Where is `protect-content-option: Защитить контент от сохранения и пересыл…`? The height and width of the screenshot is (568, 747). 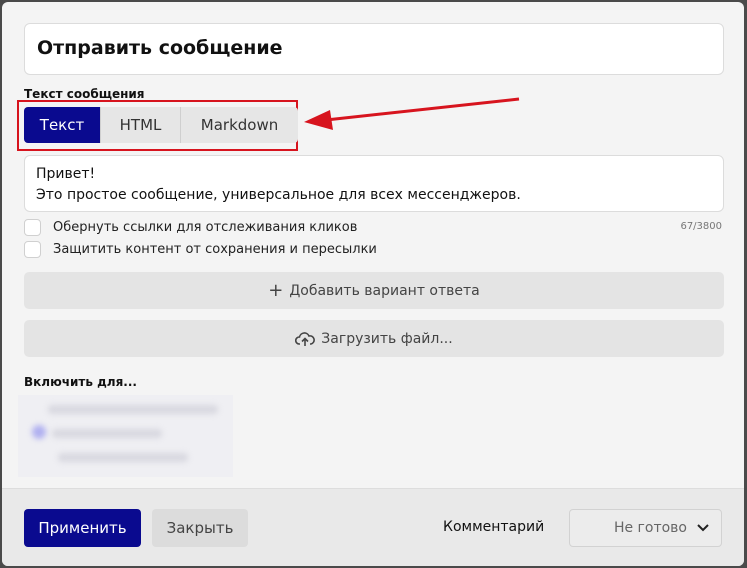
protect-content-option: Защитить контент от сохранения и пересыл… is located at coordinates (200, 249).